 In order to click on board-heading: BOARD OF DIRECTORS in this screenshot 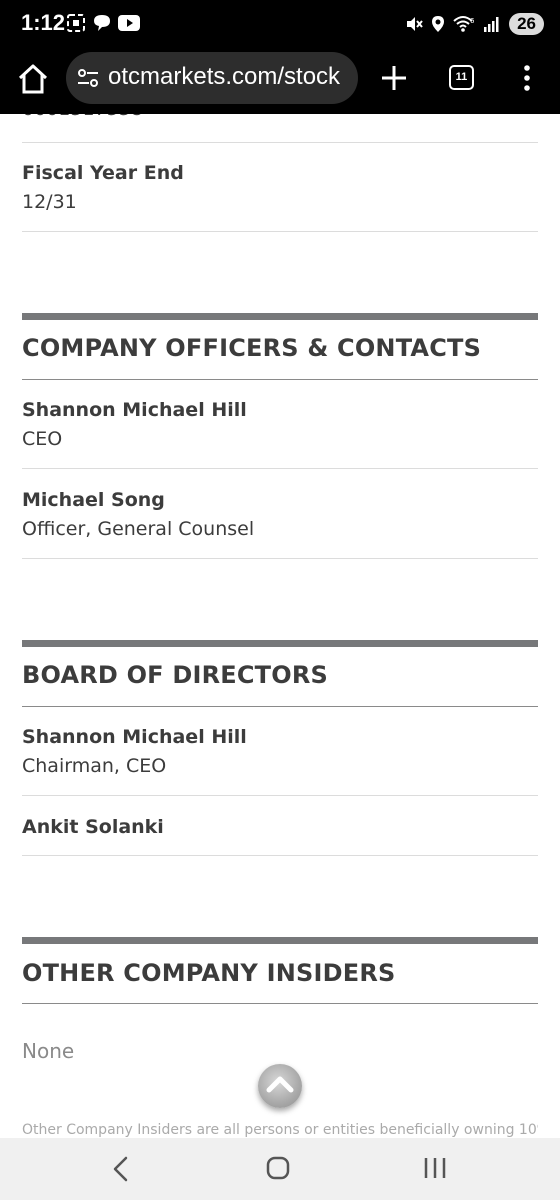, I will do `click(175, 675)`.